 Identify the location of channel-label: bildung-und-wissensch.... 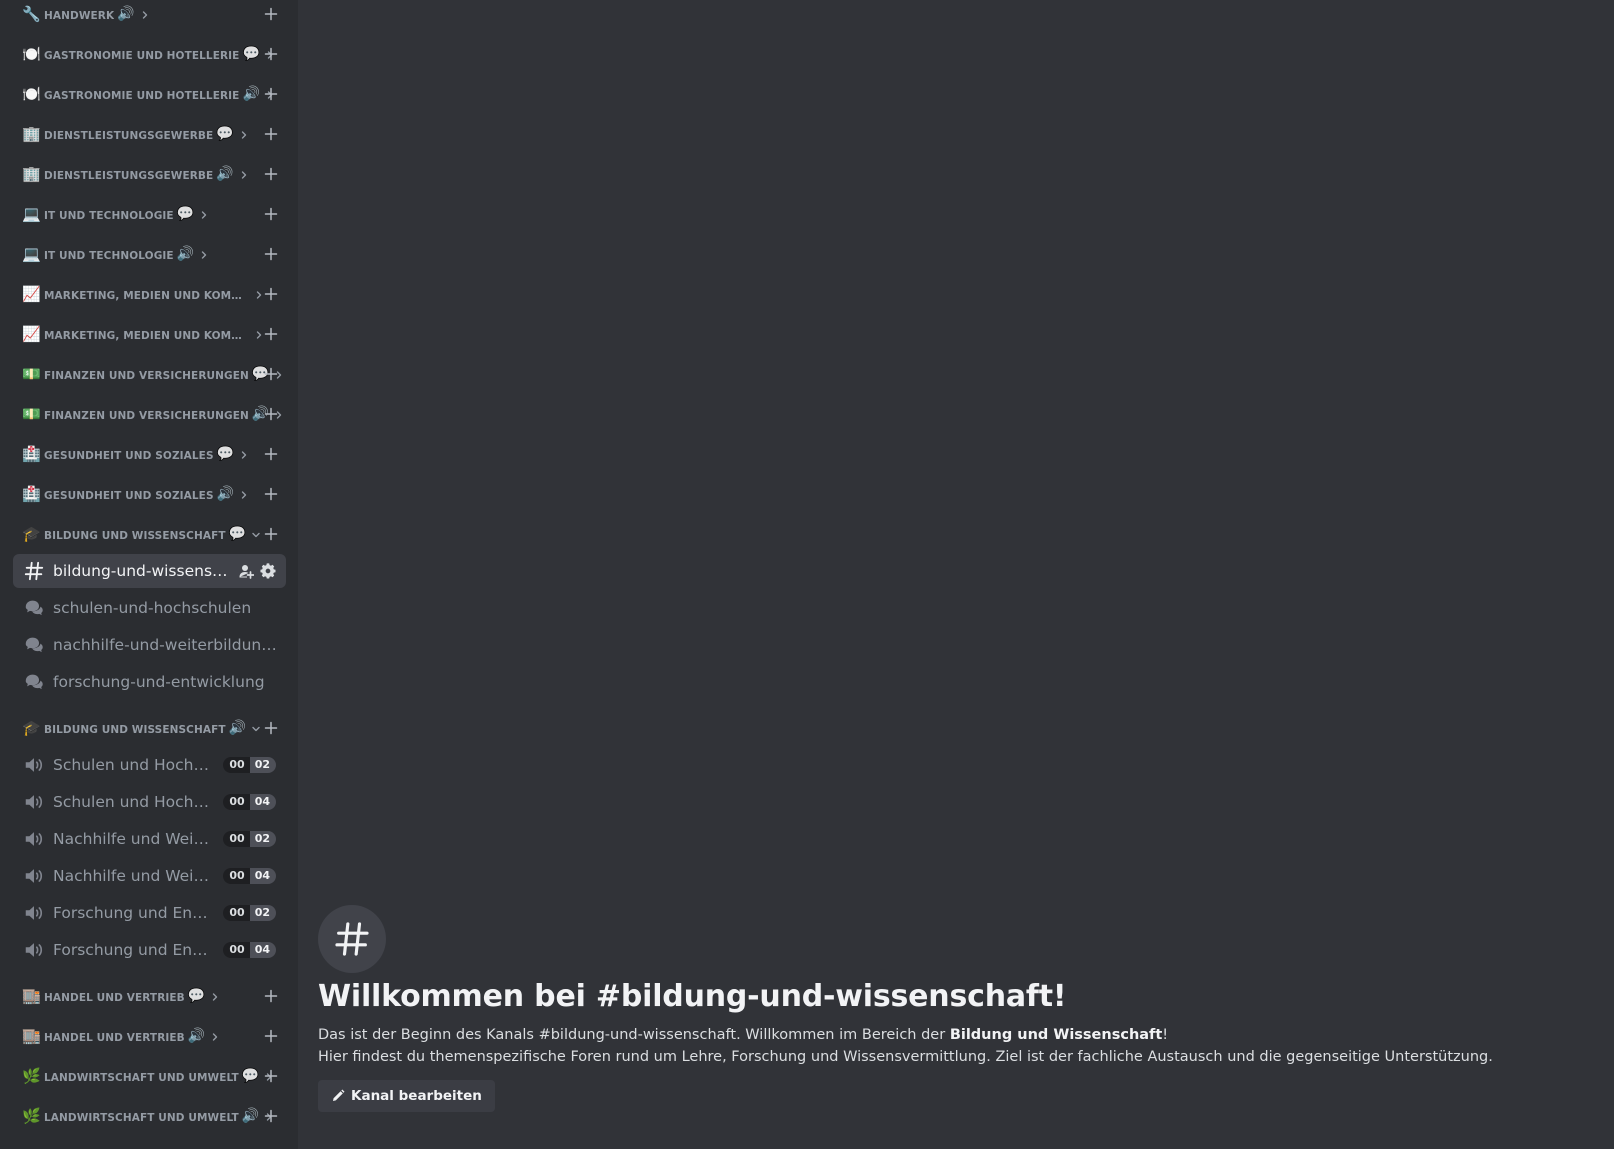
(142, 571).